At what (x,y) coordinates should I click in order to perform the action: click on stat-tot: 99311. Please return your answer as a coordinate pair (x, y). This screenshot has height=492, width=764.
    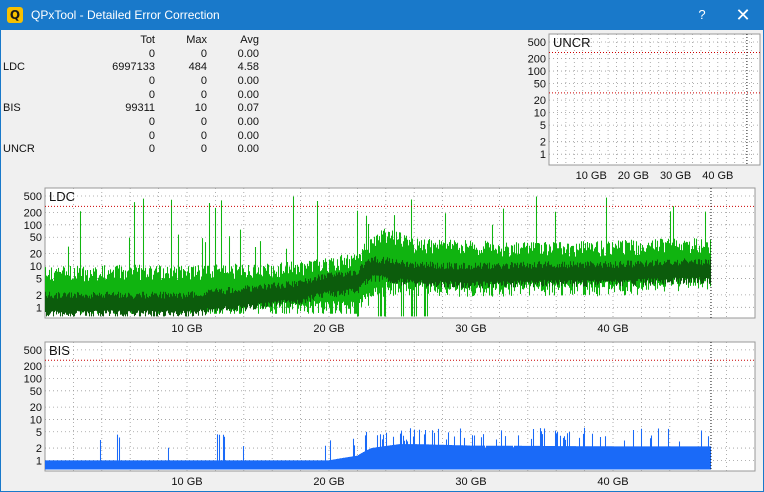
    Looking at the image, I should click on (140, 108).